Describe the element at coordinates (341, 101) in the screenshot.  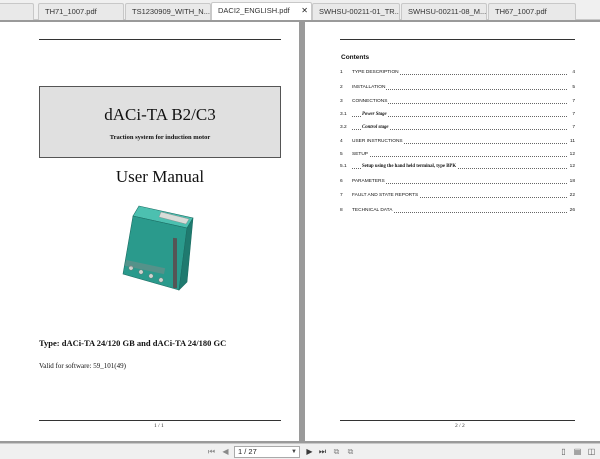
I see `toc-entry-number: 3` at that location.